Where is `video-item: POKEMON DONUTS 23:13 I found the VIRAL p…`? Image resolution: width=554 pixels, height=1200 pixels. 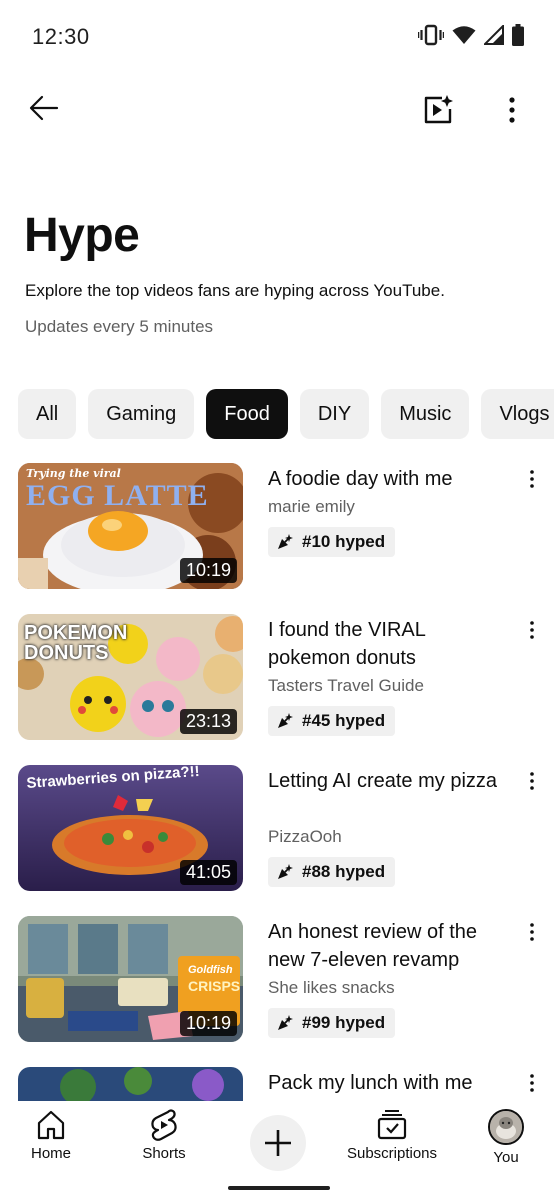
video-item: POKEMON DONUTS 23:13 I found the VIRAL p… is located at coordinates (277, 678).